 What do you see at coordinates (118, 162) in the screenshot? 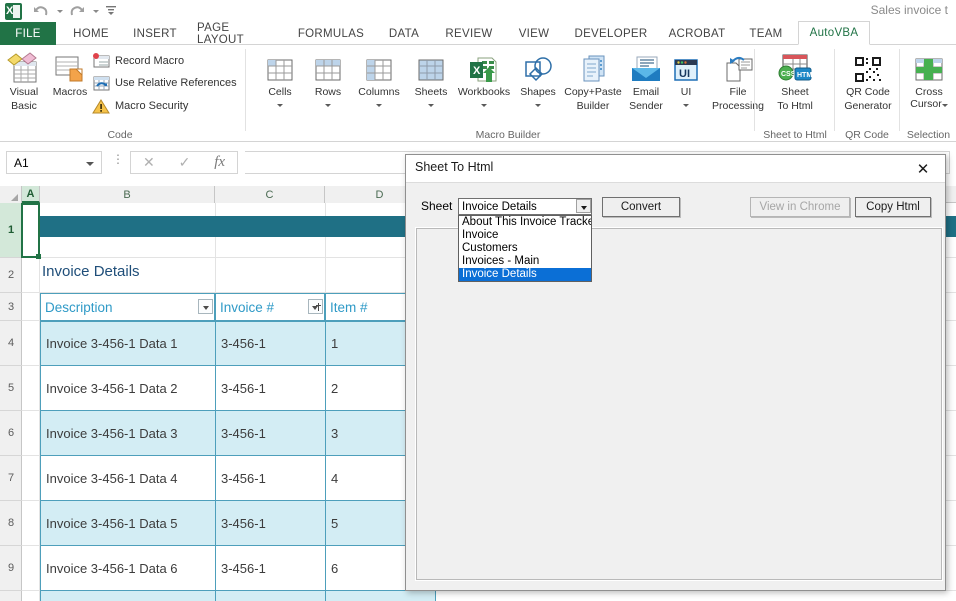
I see `formula-bar-grip: ⋮` at bounding box center [118, 162].